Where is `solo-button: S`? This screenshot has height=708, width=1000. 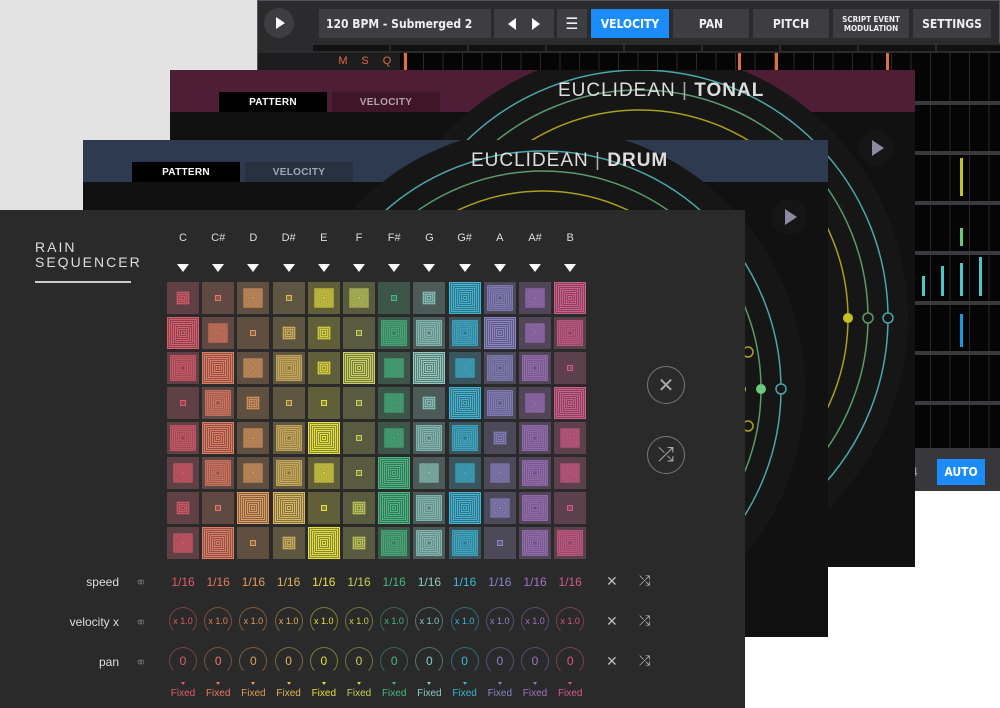 solo-button: S is located at coordinates (365, 61).